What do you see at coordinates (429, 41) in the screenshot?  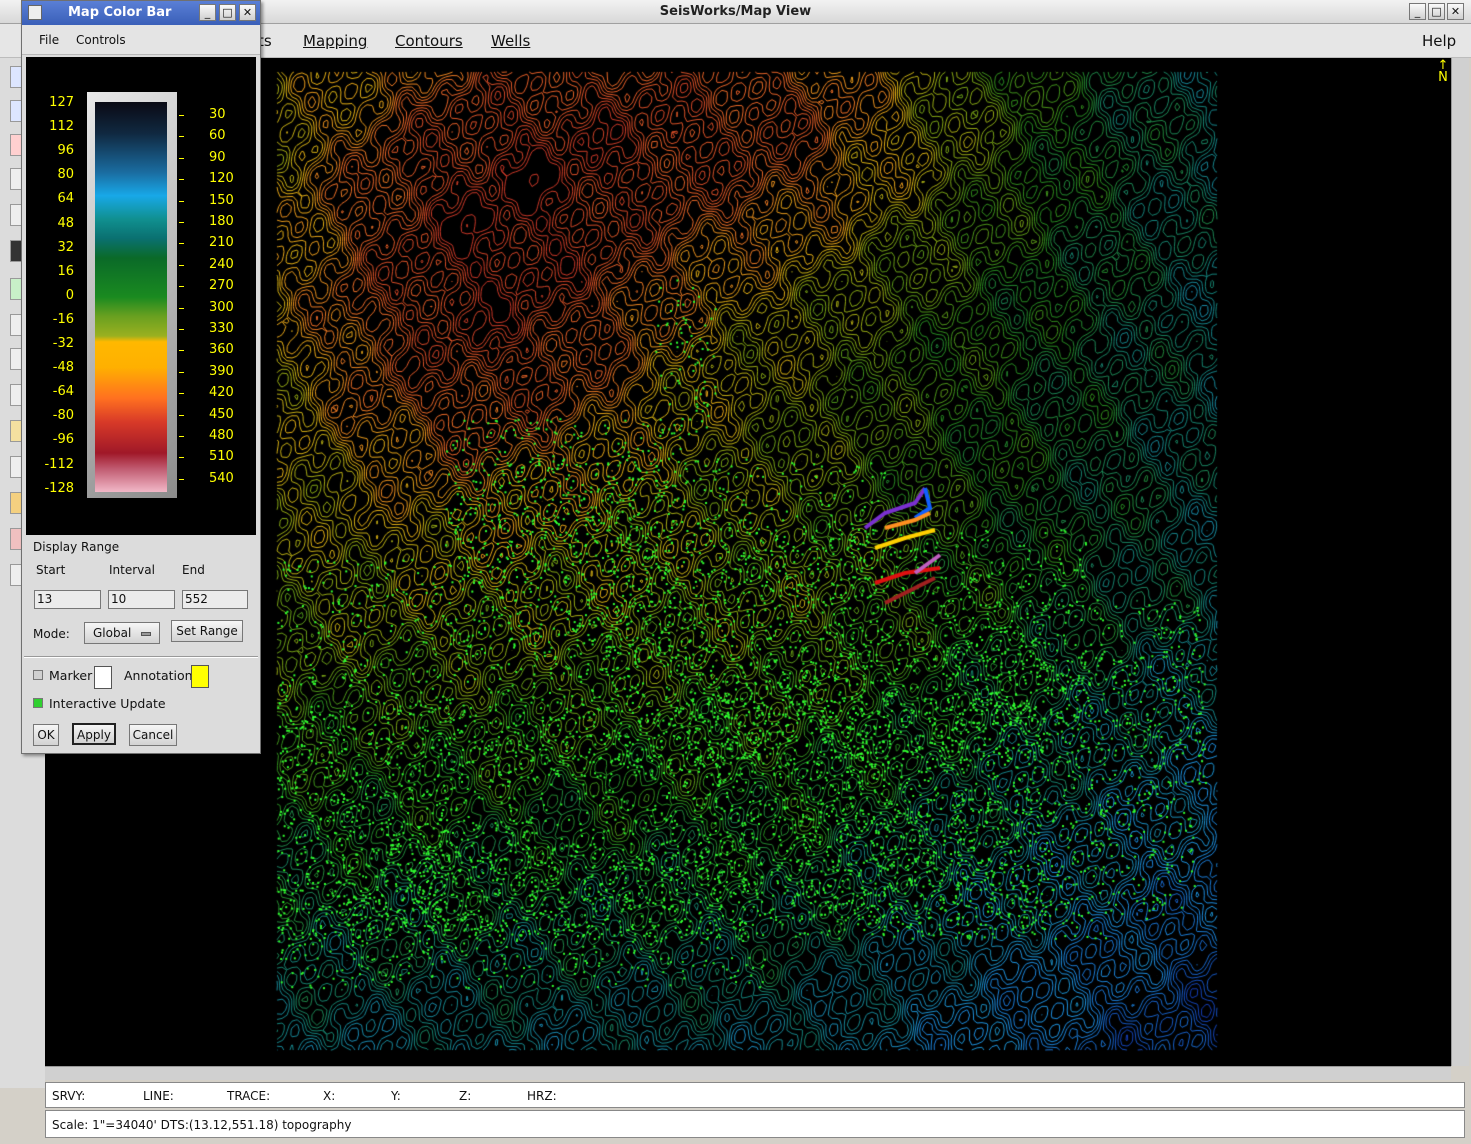 I see `menu-contours: Contours` at bounding box center [429, 41].